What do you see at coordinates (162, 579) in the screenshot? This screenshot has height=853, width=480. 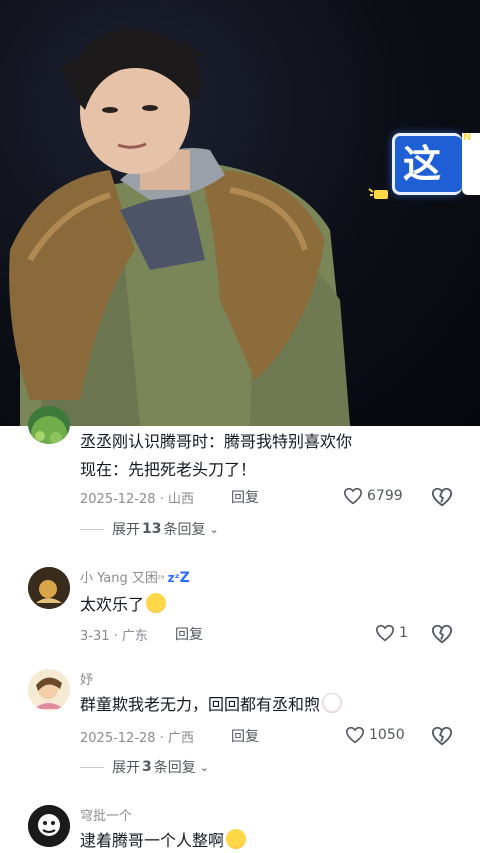 I see `username-suffix: ᶦᵃ` at bounding box center [162, 579].